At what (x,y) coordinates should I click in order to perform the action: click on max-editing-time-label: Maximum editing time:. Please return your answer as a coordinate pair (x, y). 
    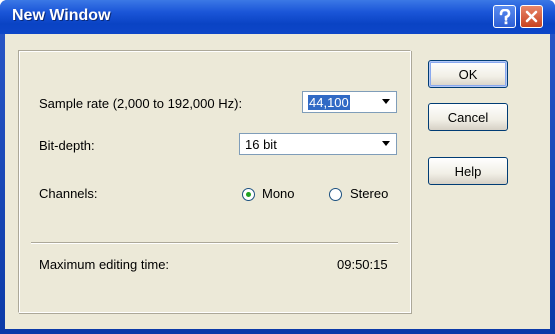
    Looking at the image, I should click on (104, 264).